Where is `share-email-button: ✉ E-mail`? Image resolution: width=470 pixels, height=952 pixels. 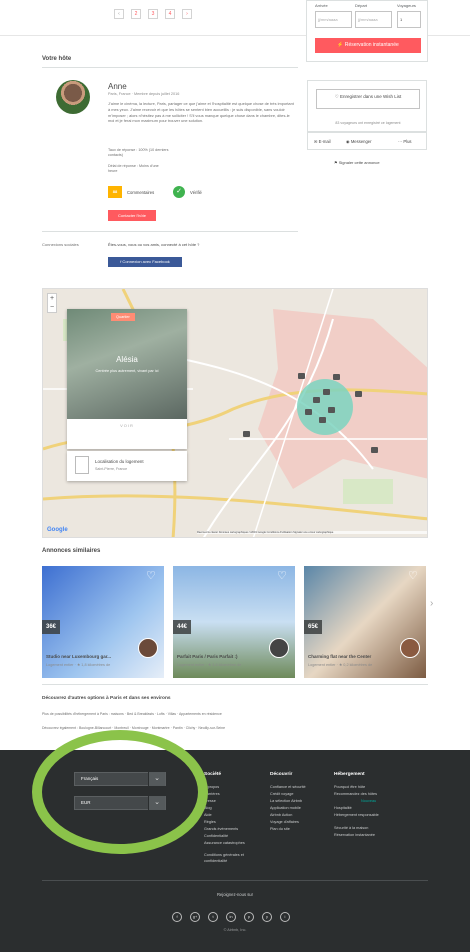
share-email-button: ✉ E-mail is located at coordinates (322, 141).